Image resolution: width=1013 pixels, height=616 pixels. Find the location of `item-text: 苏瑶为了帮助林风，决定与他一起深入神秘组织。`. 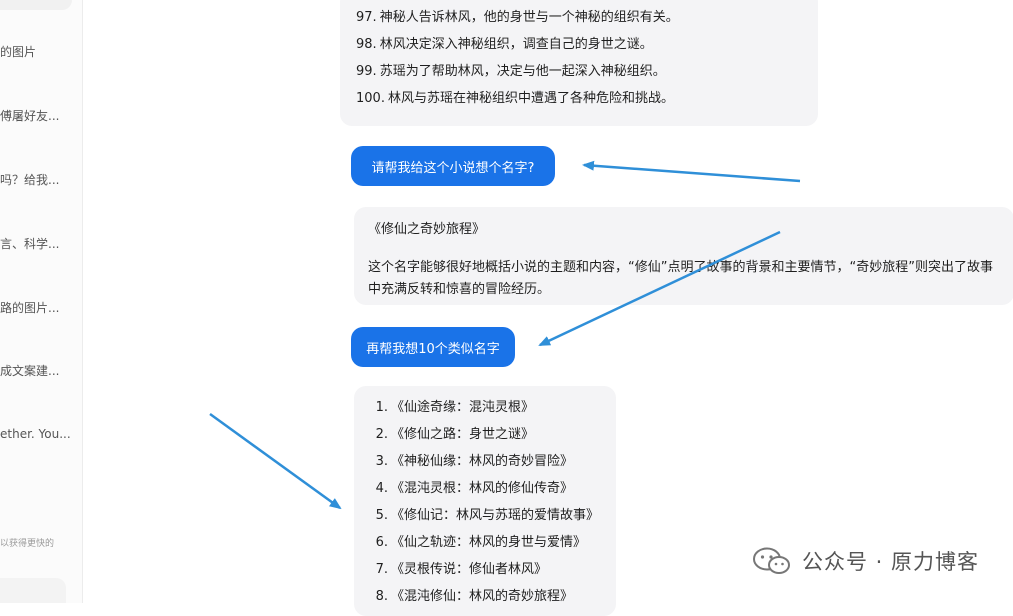

item-text: 苏瑶为了帮助林风，决定与他一起深入神秘组织。 is located at coordinates (522, 71).